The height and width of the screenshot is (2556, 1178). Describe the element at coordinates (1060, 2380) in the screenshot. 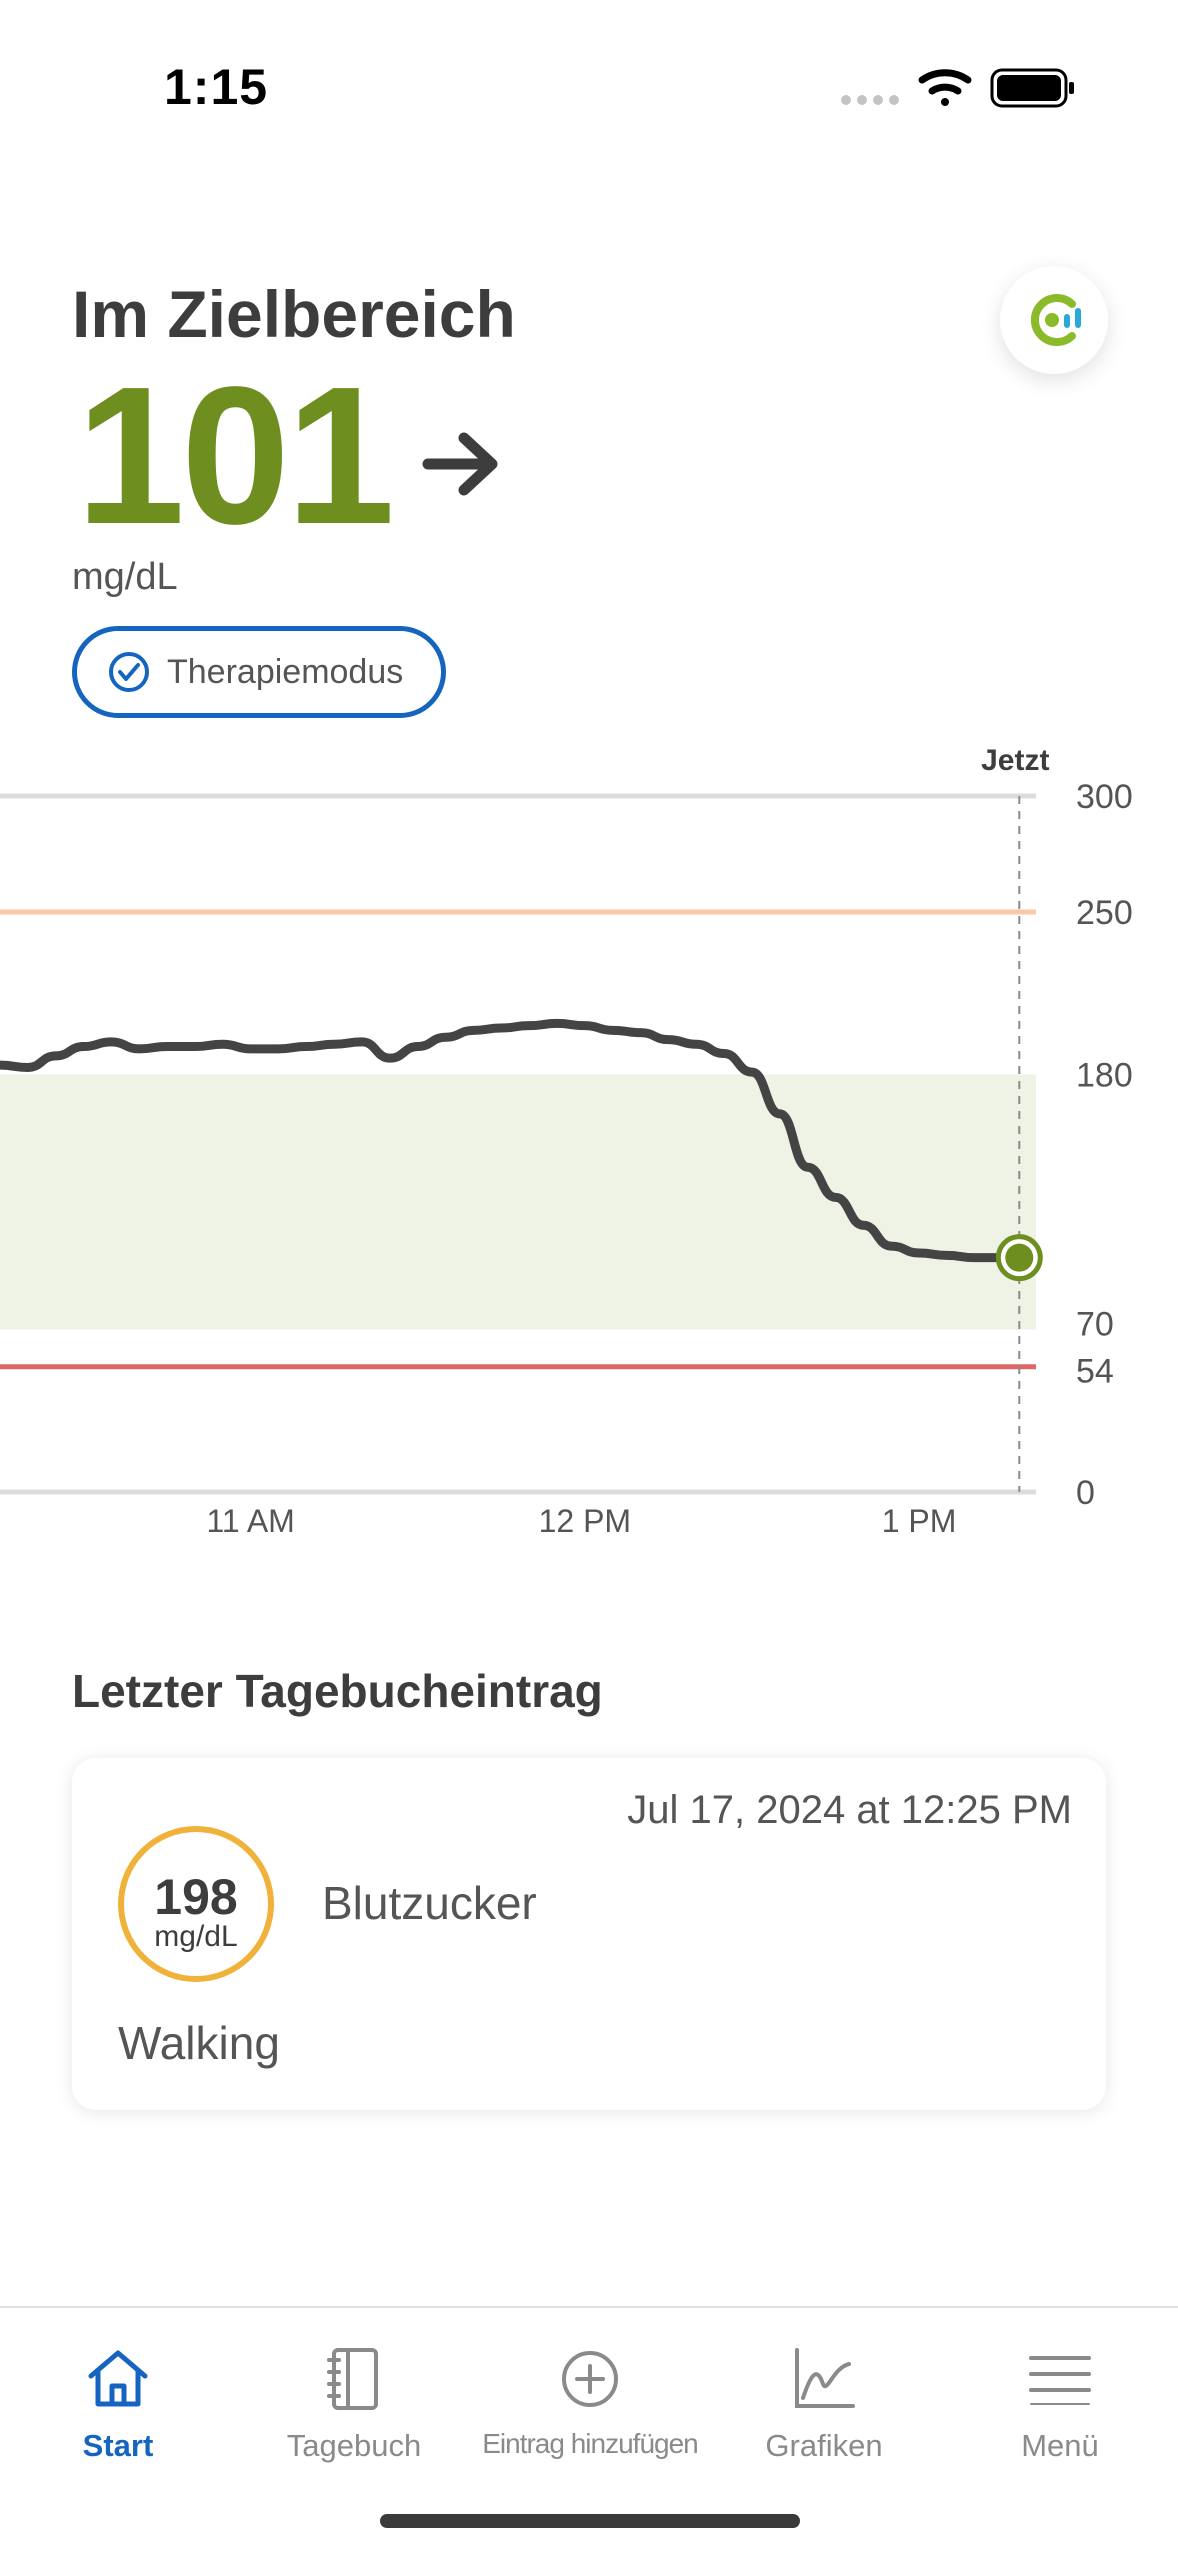

I see `menu-icon` at that location.